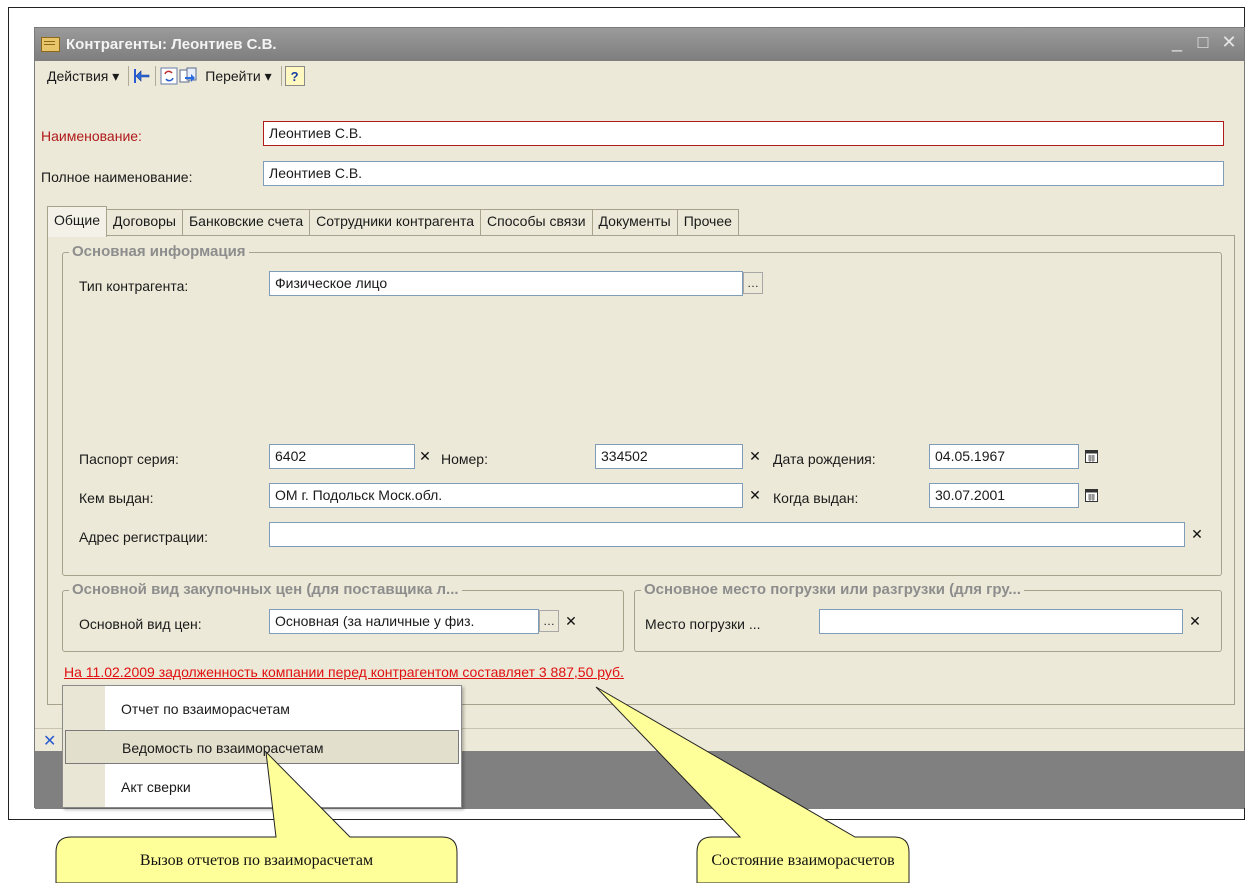 The image size is (1245, 883). Describe the element at coordinates (803, 860) in the screenshot. I see `state-callout-text: Состояние взаиморасчетов` at that location.